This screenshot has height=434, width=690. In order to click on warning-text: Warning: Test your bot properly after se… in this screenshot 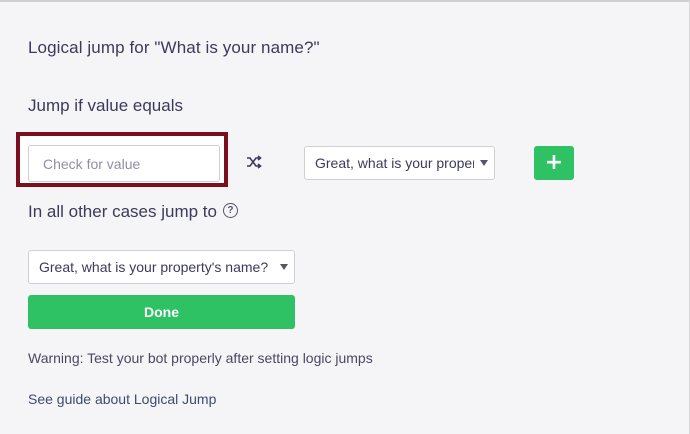, I will do `click(200, 358)`.